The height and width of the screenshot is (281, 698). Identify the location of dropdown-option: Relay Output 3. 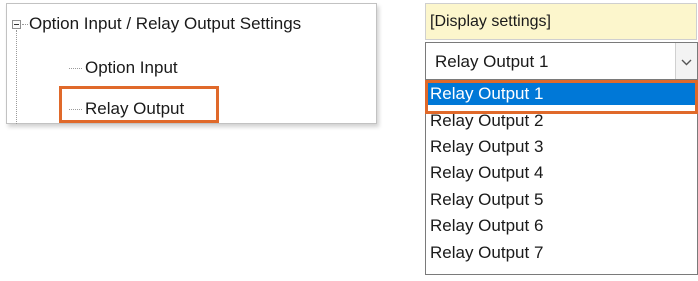
(561, 147).